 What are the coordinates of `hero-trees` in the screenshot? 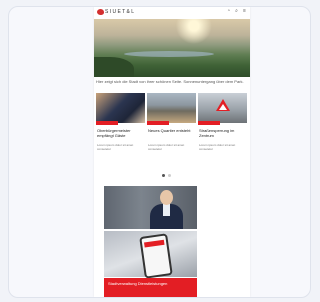 It's located at (114, 67).